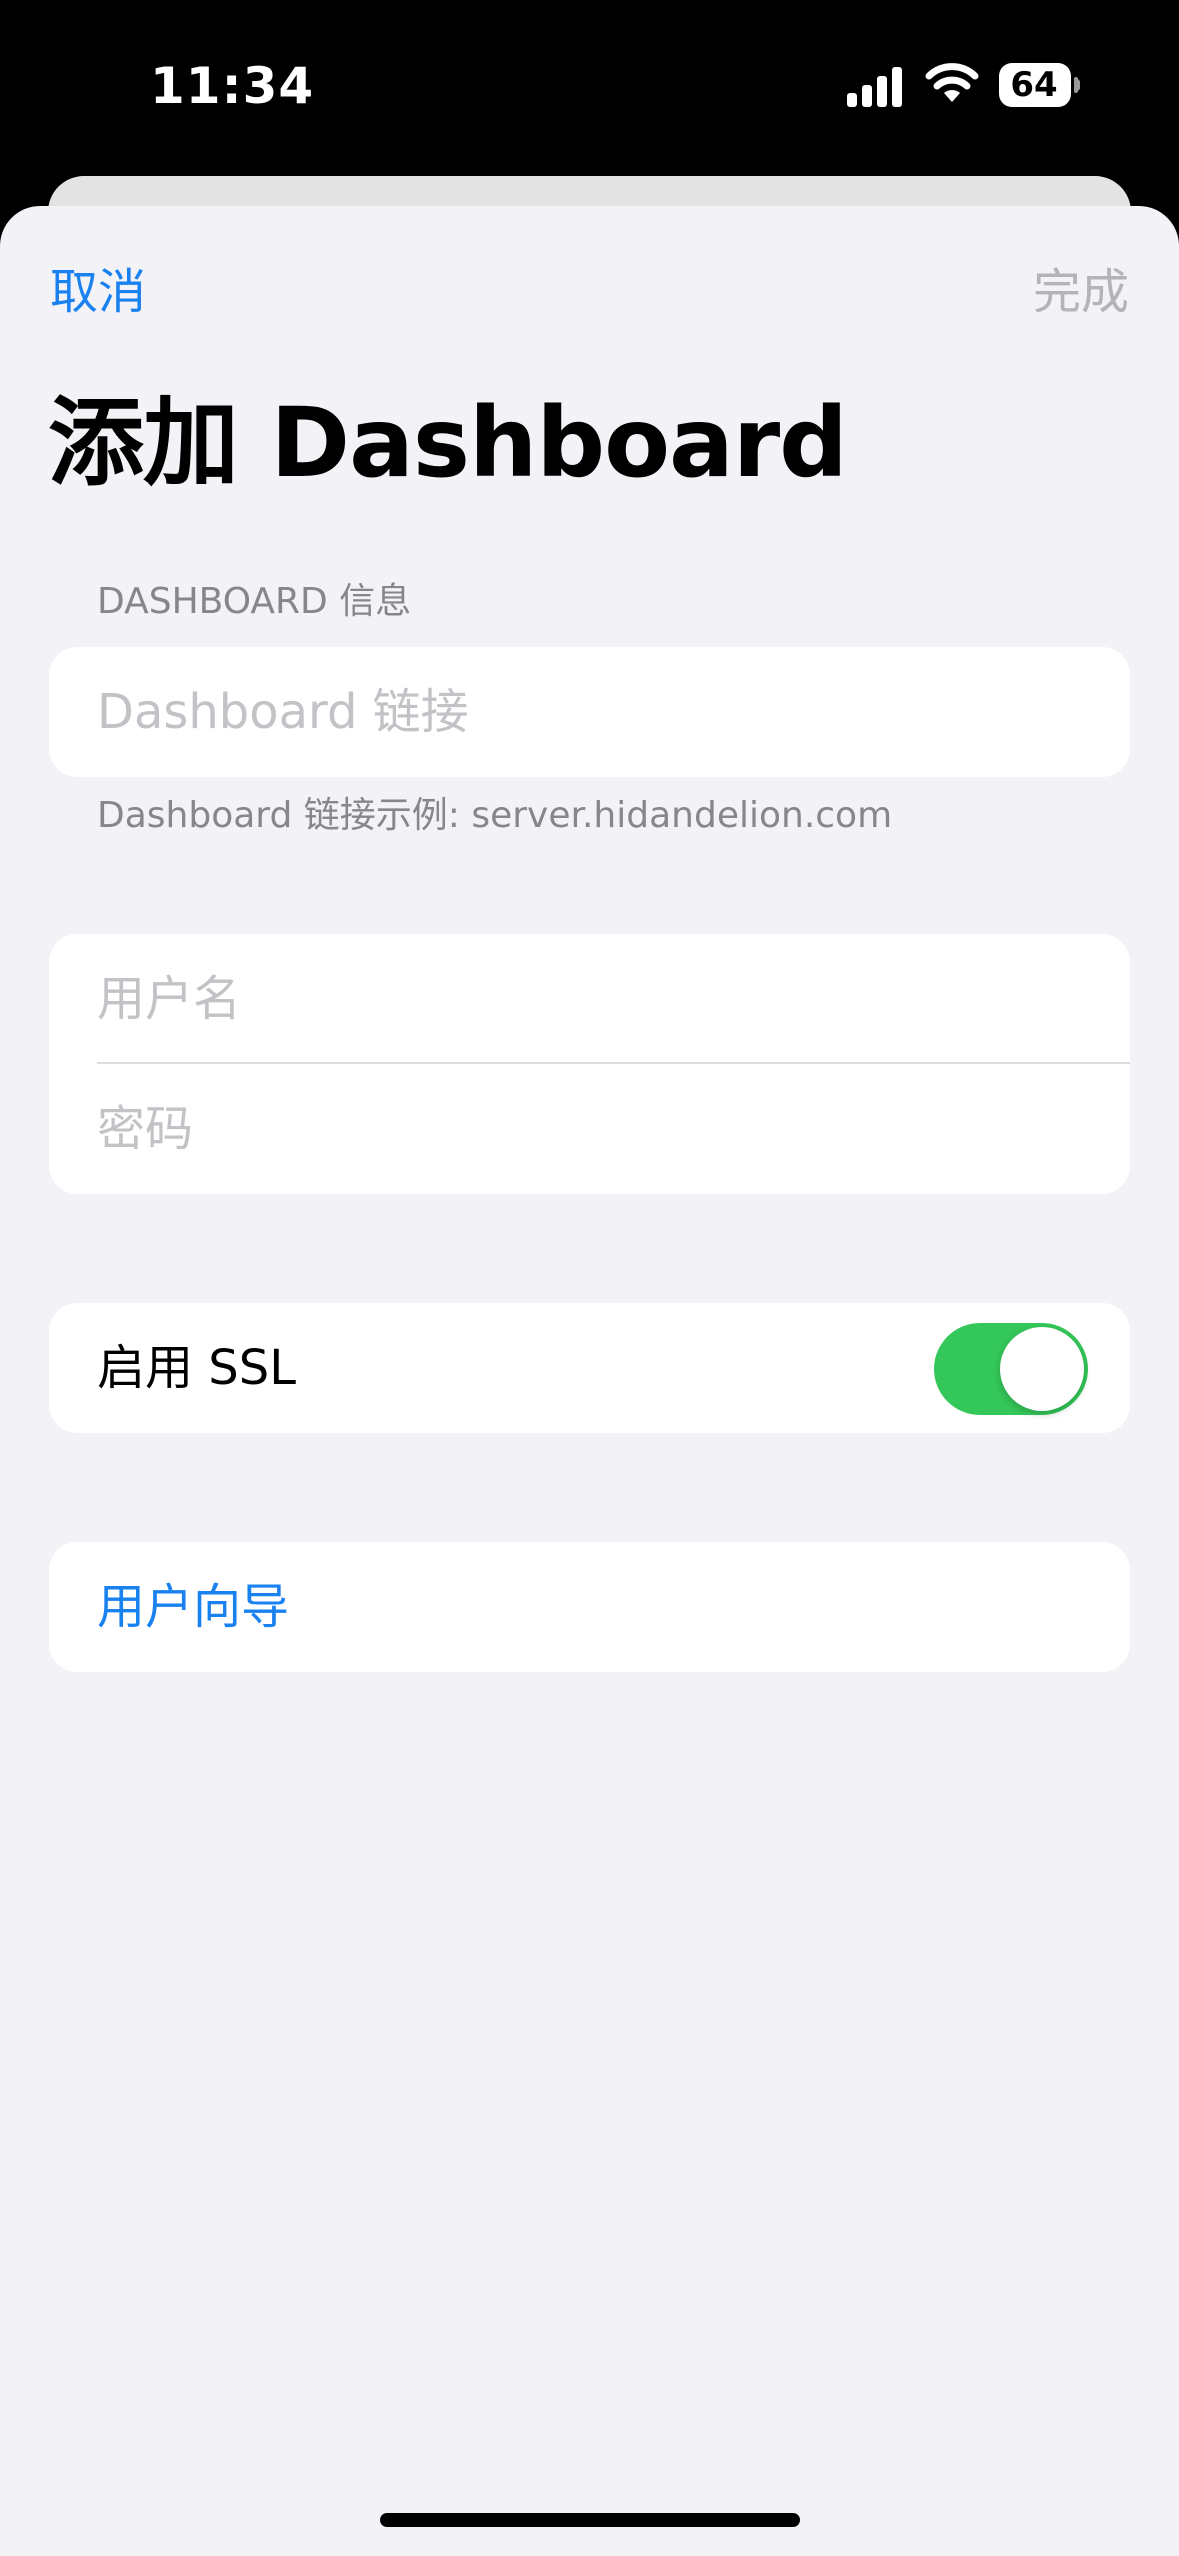 The height and width of the screenshot is (2556, 1179). I want to click on ssl-group: 启用 SSL, so click(589, 1368).